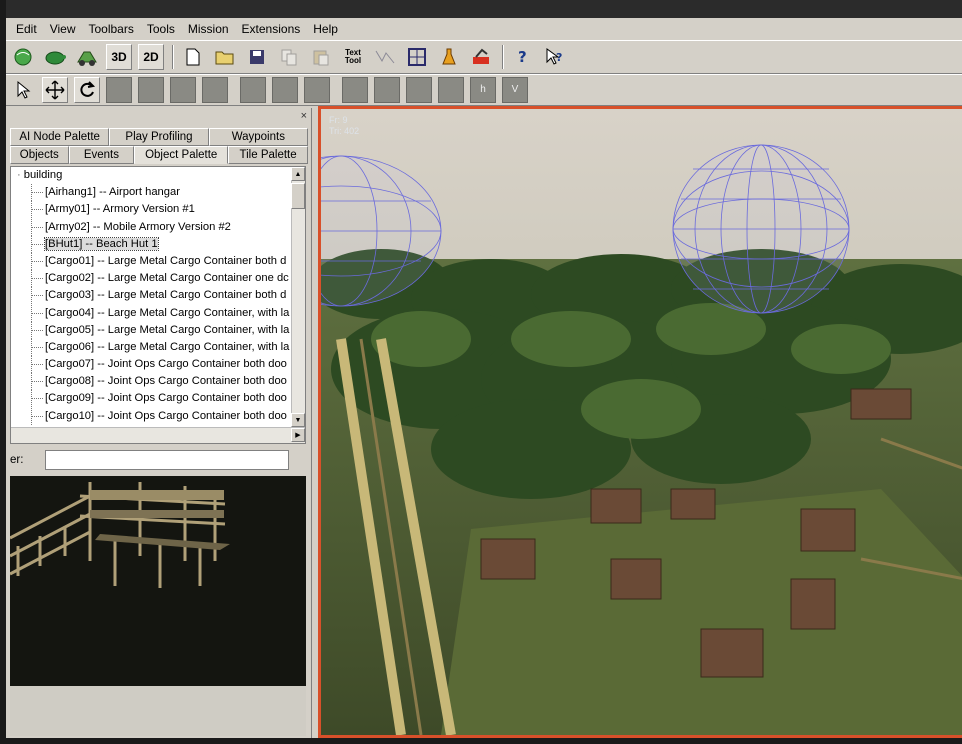 The height and width of the screenshot is (744, 962). I want to click on view-2d-button: 2D, so click(151, 57).